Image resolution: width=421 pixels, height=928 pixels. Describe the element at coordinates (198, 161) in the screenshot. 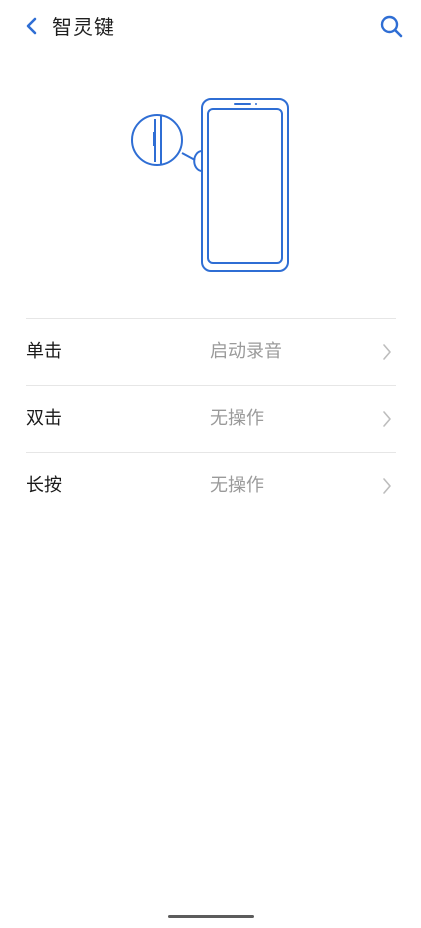

I see `side-key` at that location.